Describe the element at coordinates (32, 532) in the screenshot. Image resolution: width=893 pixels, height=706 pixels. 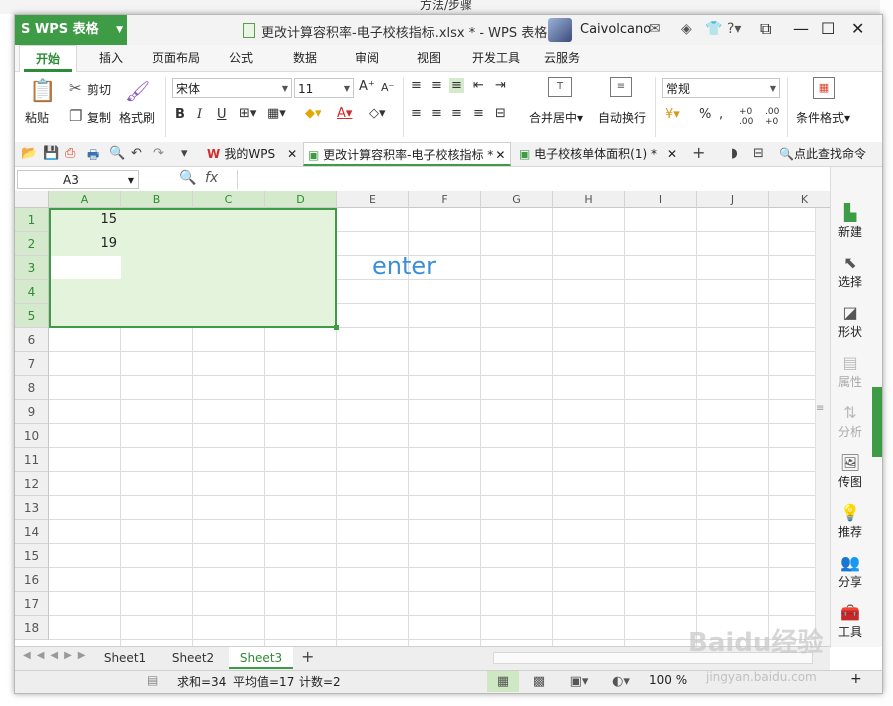
I see `row-header-14: 14` at that location.